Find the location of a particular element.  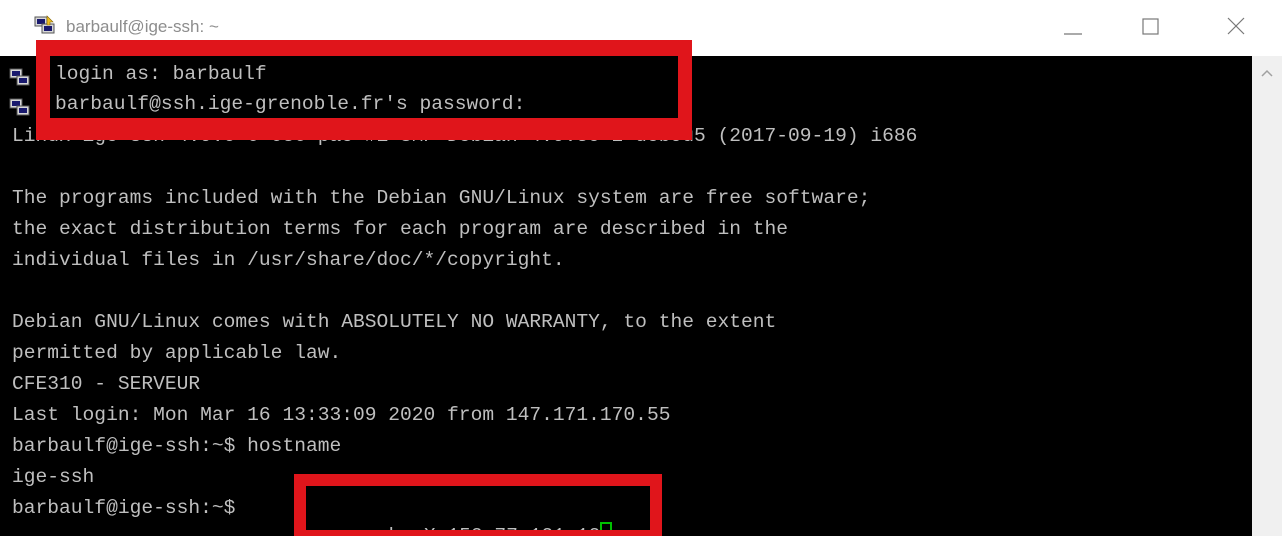

terminal-line: CFE310 - SERVEUR is located at coordinates (106, 384).